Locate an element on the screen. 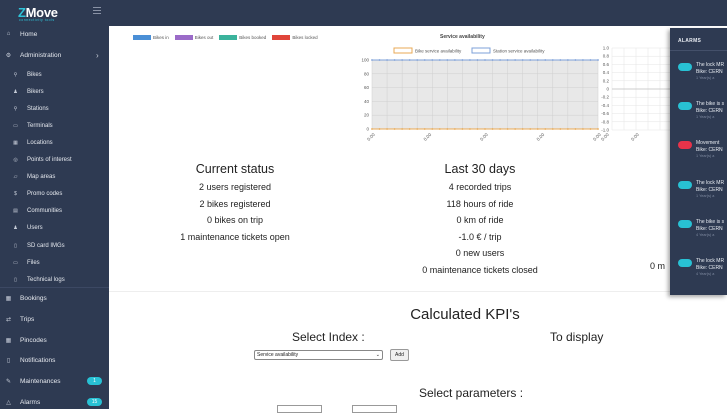 This screenshot has width=727, height=413. sidebar-item-label: Stations is located at coordinates (38, 109).